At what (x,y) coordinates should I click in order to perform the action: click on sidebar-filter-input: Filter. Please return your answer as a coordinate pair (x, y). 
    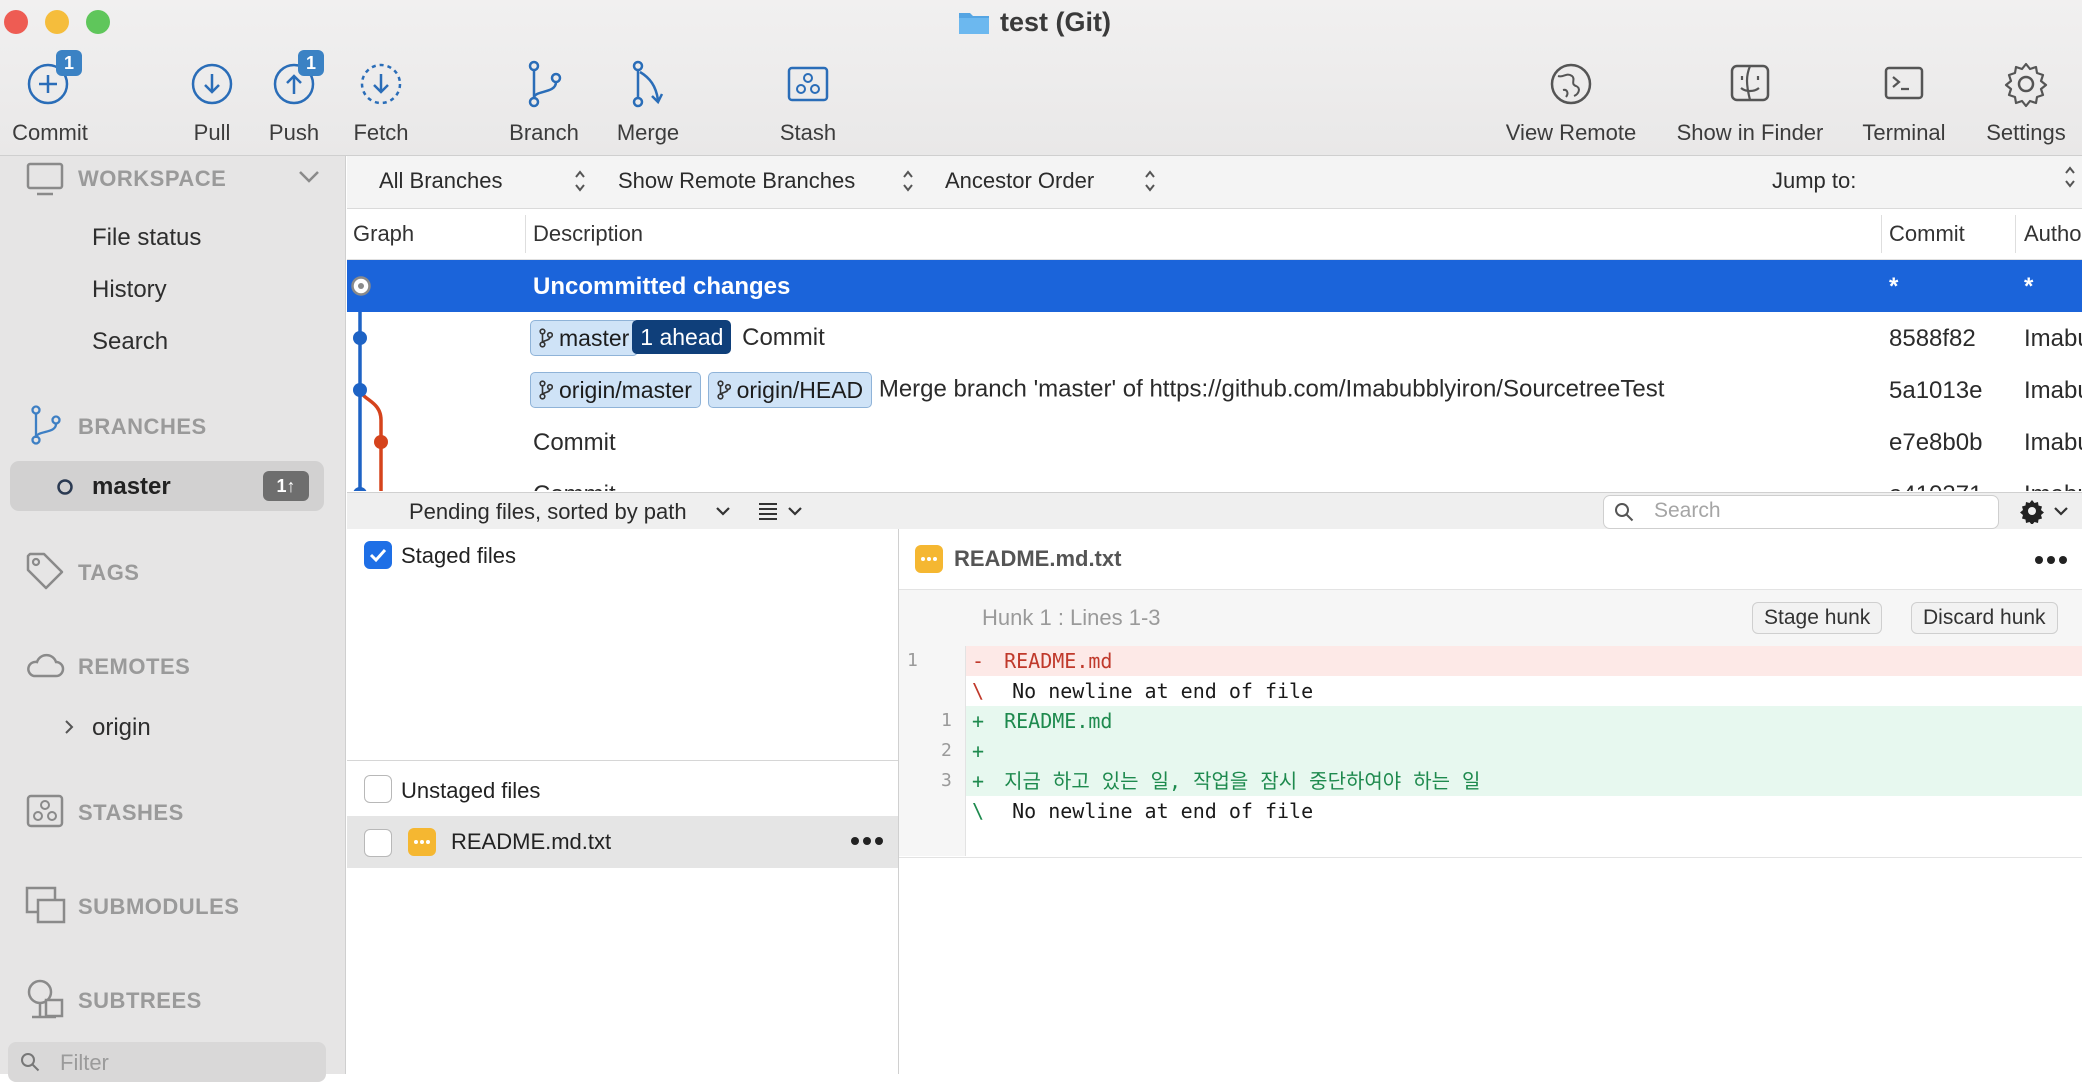
    Looking at the image, I should click on (167, 1062).